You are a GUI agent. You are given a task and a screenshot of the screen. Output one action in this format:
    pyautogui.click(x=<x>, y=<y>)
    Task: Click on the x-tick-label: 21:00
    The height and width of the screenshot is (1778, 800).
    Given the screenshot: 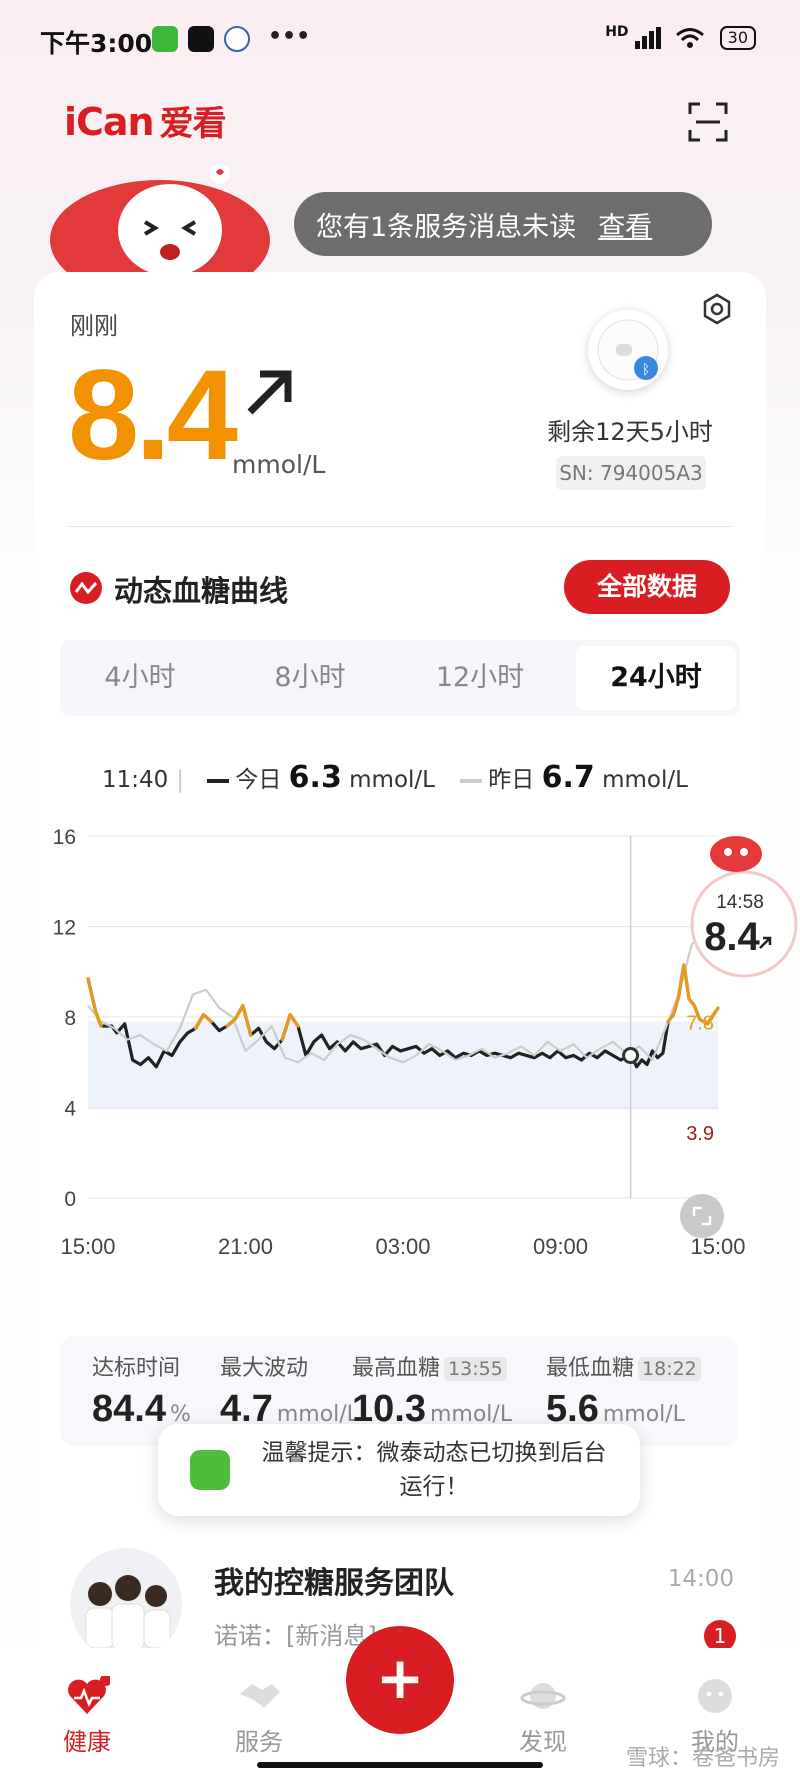 What is the action you would take?
    pyautogui.click(x=245, y=1246)
    